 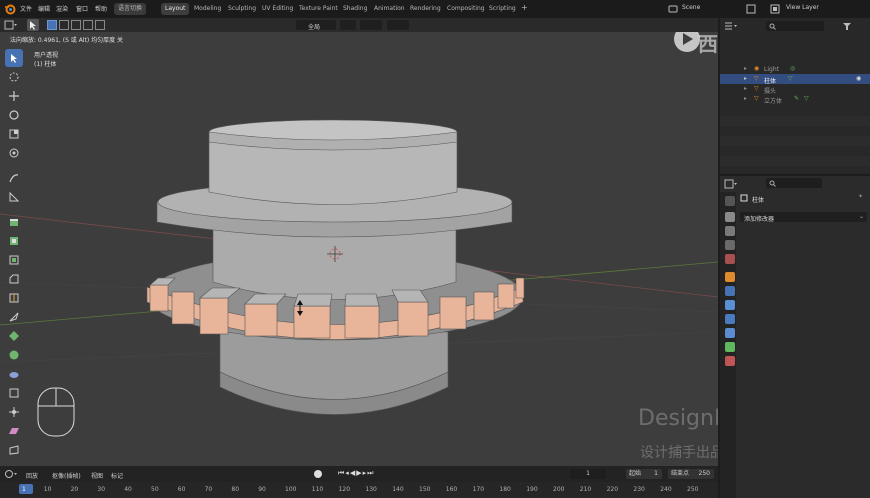 I want to click on rip-region-tool-icon, so click(x=14, y=450).